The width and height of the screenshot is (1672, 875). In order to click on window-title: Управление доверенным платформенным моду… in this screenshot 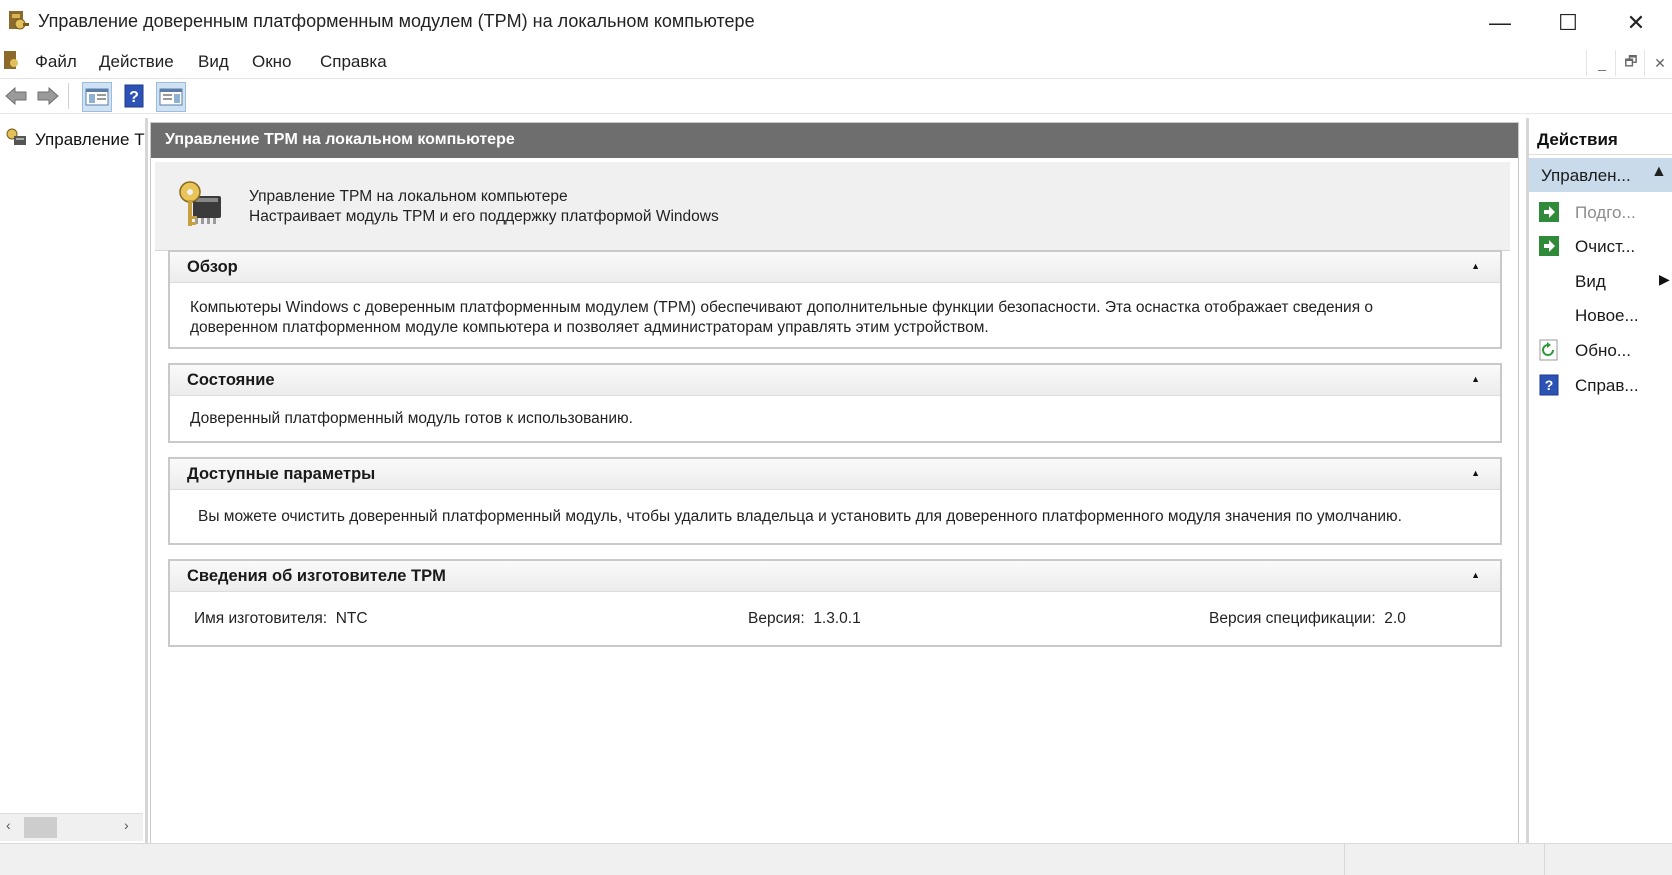, I will do `click(396, 21)`.